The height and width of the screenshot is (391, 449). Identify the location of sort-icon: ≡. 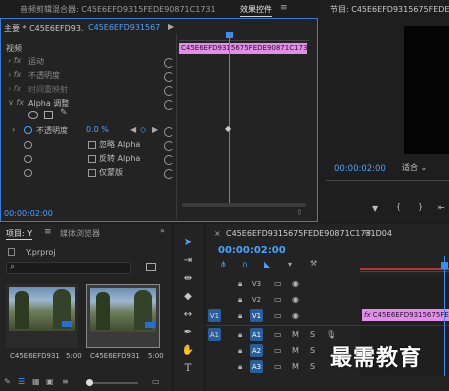
(65, 381).